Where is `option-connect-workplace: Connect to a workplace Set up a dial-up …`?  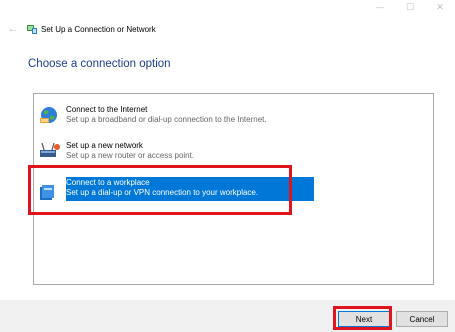 option-connect-workplace: Connect to a workplace Set up a dial-up … is located at coordinates (233, 187).